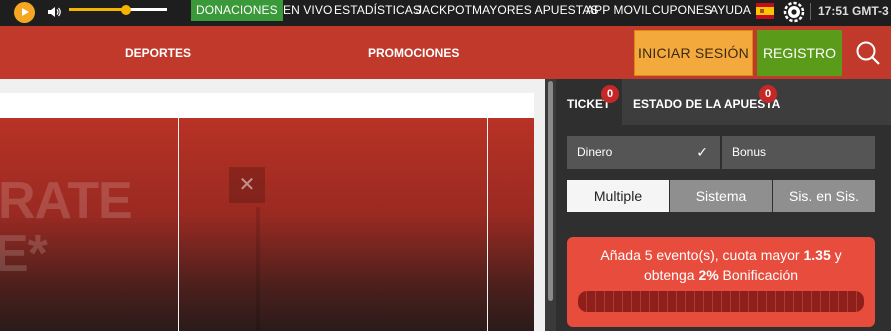 This screenshot has height=331, width=891. I want to click on mode-sis-en-sis: Sis. en Sis., so click(824, 196).